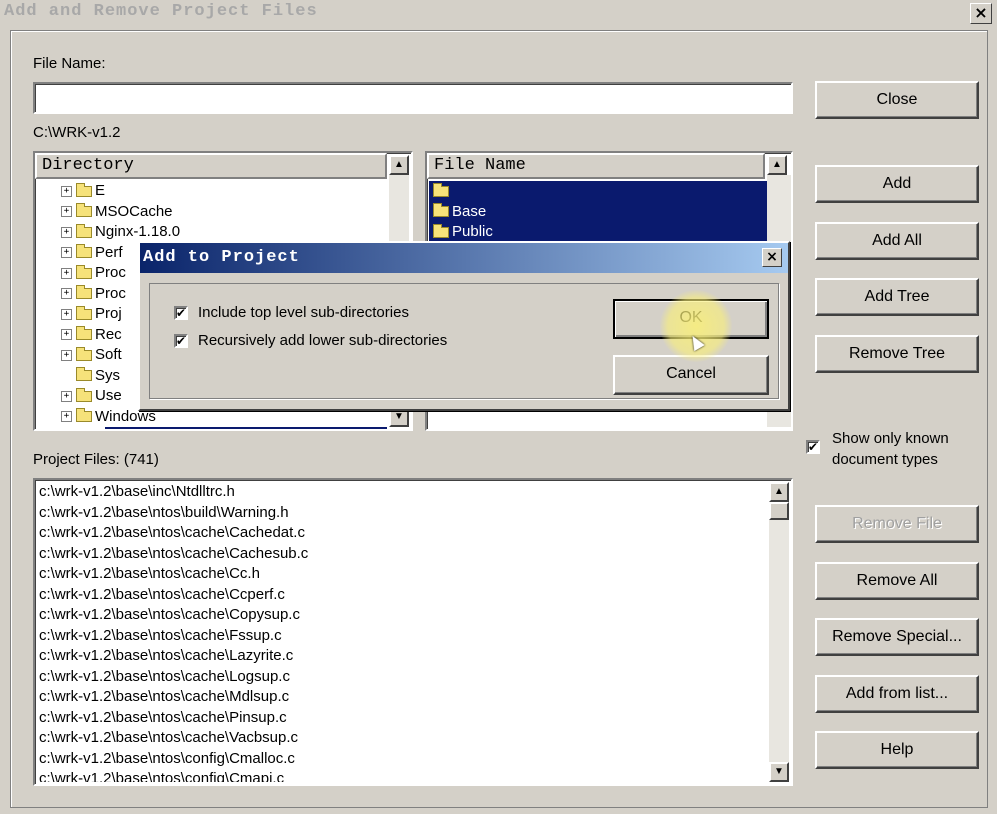 The image size is (997, 814). Describe the element at coordinates (779, 632) in the screenshot. I see `project-files-scrollbar` at that location.